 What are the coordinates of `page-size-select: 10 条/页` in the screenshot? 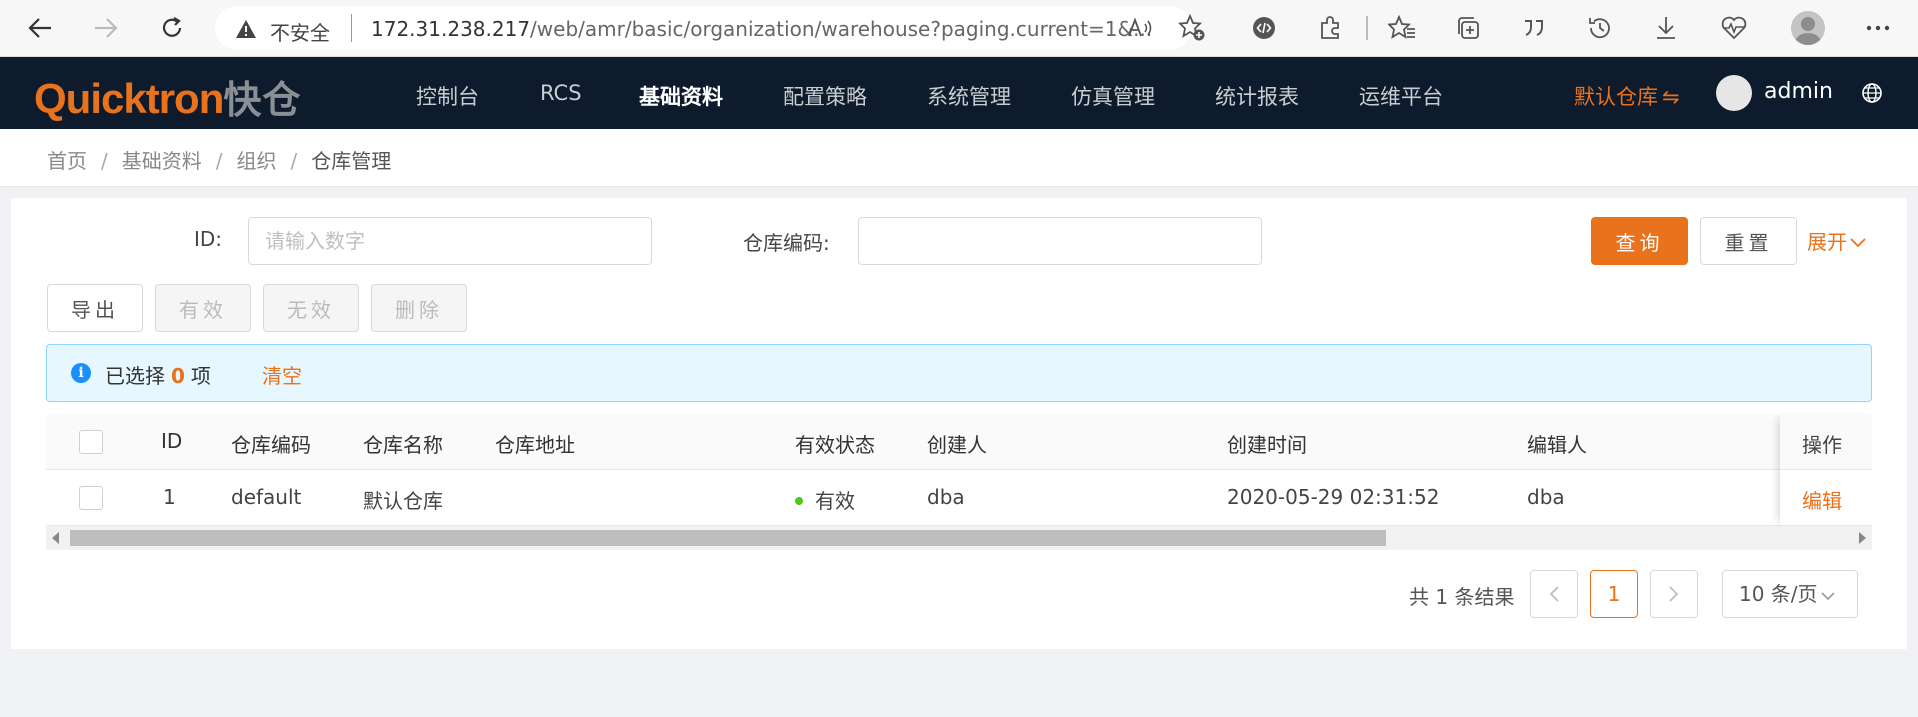 It's located at (1790, 594).